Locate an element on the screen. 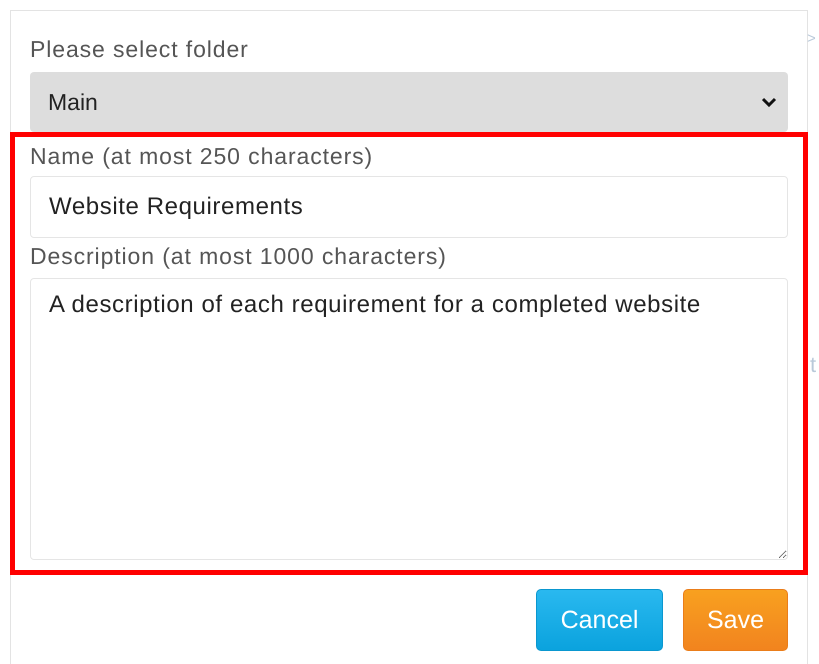 This screenshot has height=664, width=819. field-label: Name (at most 250 characters) is located at coordinates (202, 156).